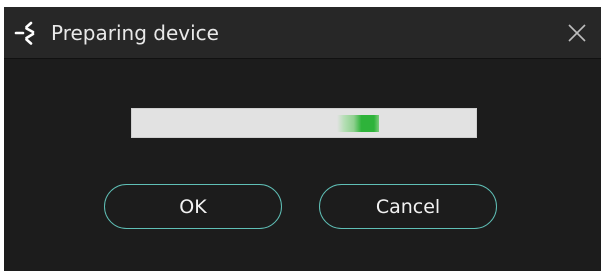 The image size is (601, 271). I want to click on progress-indicator, so click(358, 123).